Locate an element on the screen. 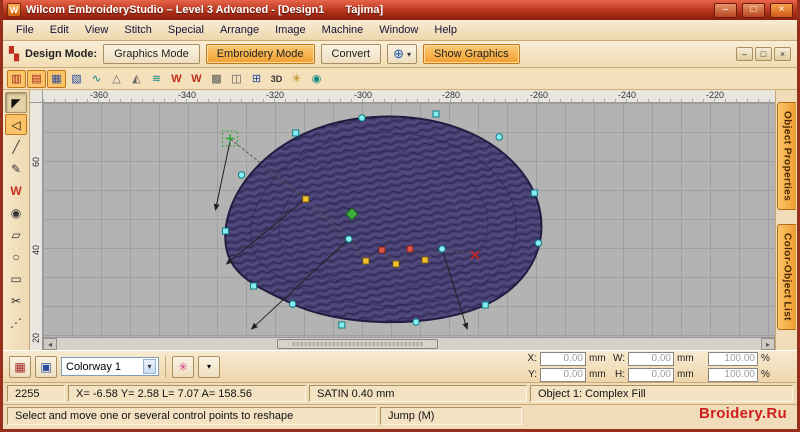 This screenshot has width=800, height=432. menu-item: Image is located at coordinates (290, 30).